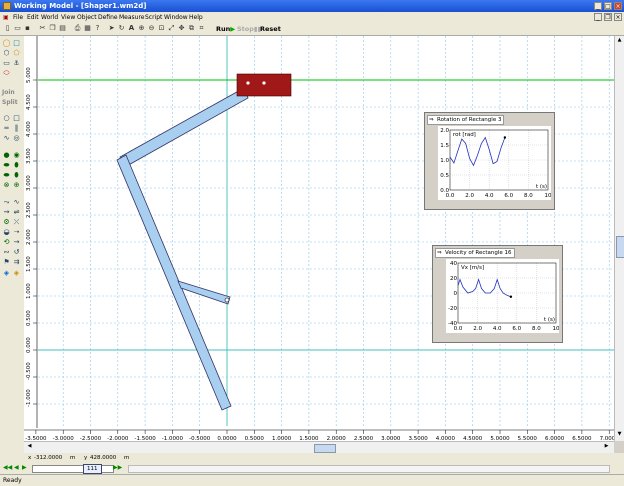 This screenshot has width=624, height=486. I want to click on menu-edit: Edit, so click(33, 17).